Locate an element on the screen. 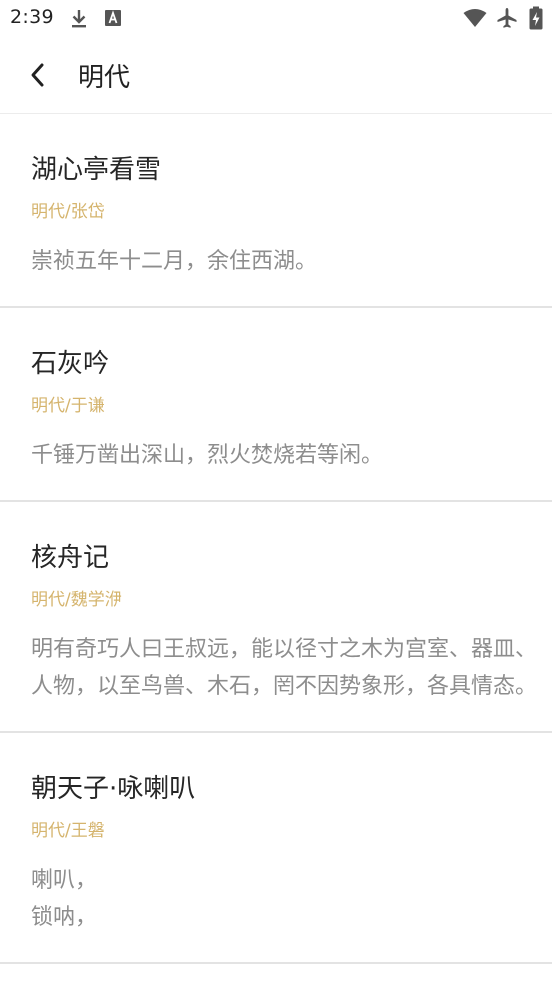 This screenshot has width=552, height=983. poem-author: 明代/魏学洢 is located at coordinates (76, 600).